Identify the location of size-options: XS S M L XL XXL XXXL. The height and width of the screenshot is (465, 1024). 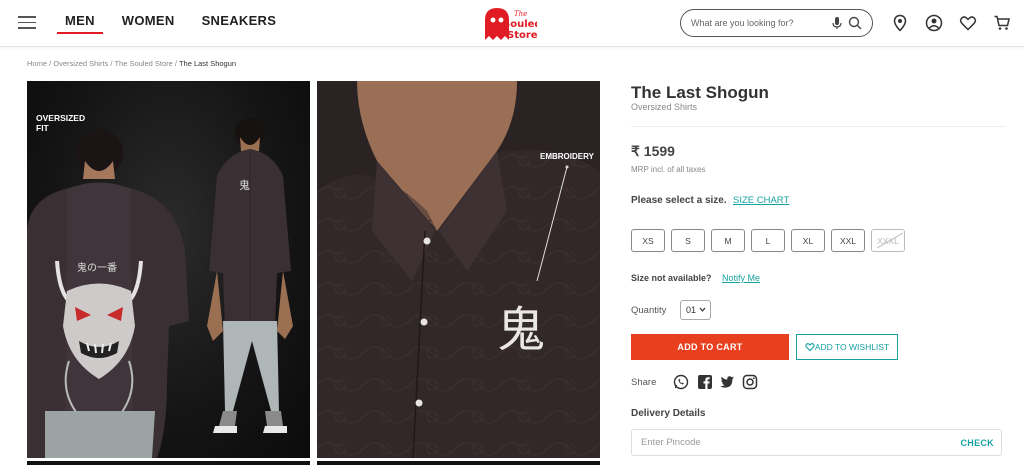
(771, 240).